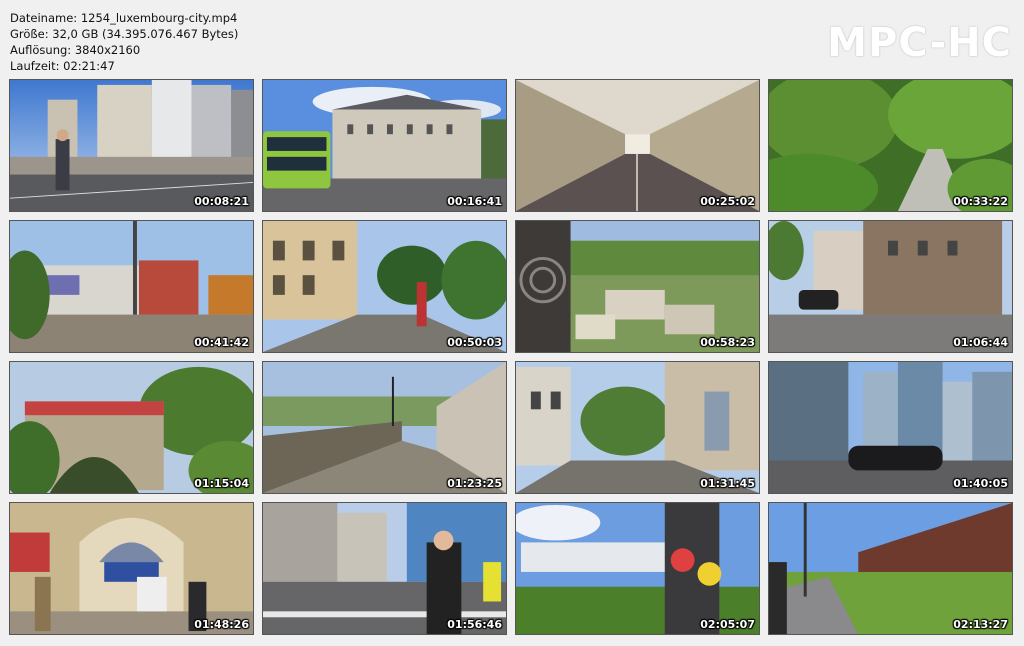  What do you see at coordinates (131, 427) in the screenshot?
I see `thumbnail: 01:15:04` at bounding box center [131, 427].